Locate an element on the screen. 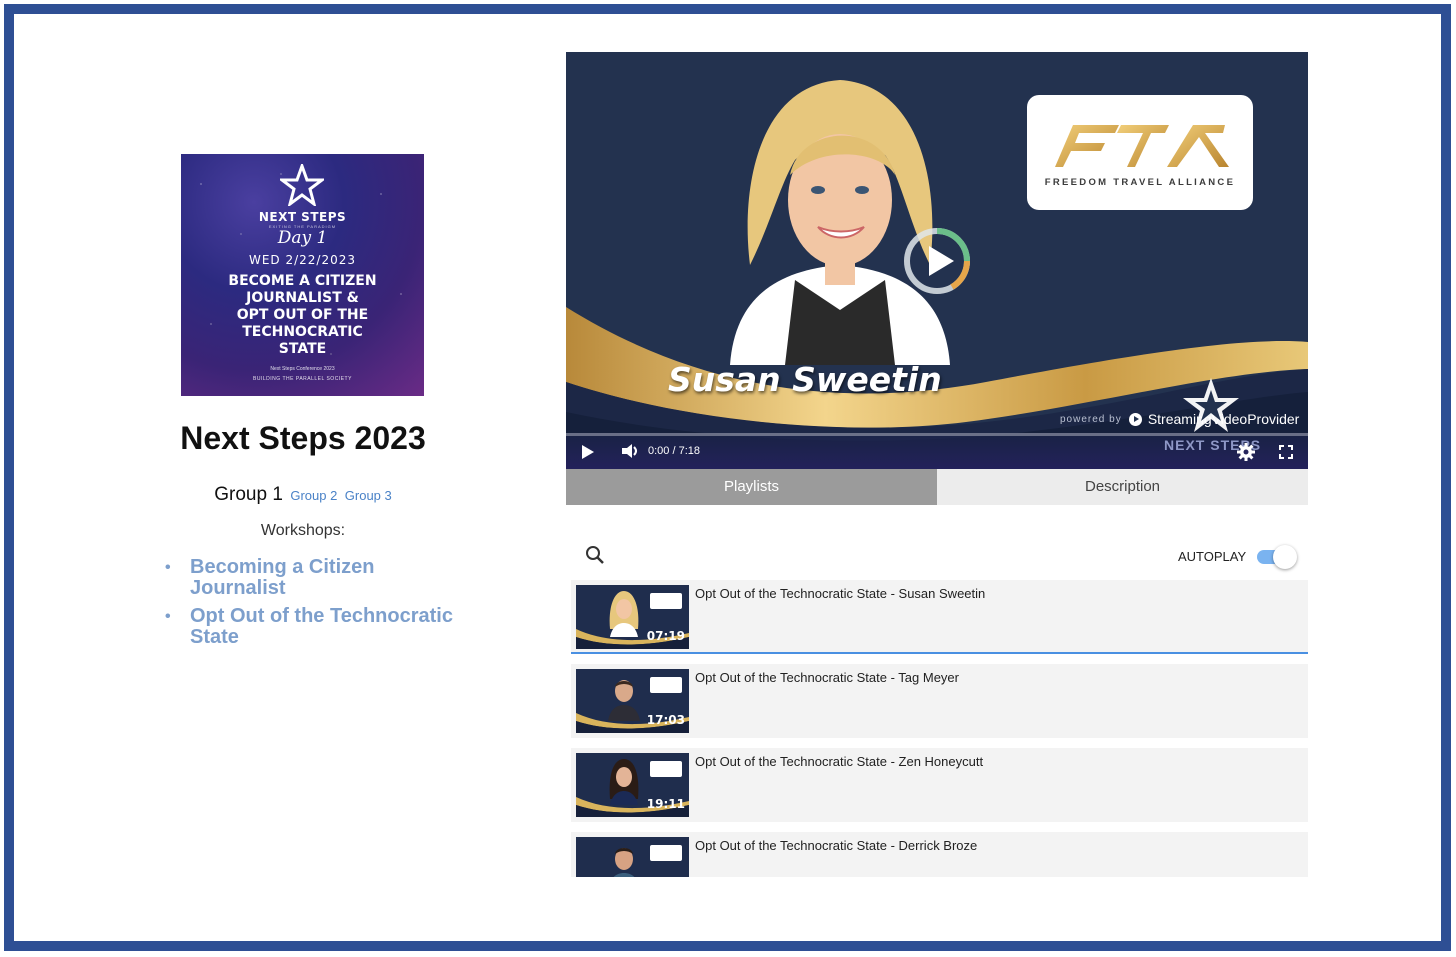 The width and height of the screenshot is (1456, 957). video-thumbnail is located at coordinates (632, 857).